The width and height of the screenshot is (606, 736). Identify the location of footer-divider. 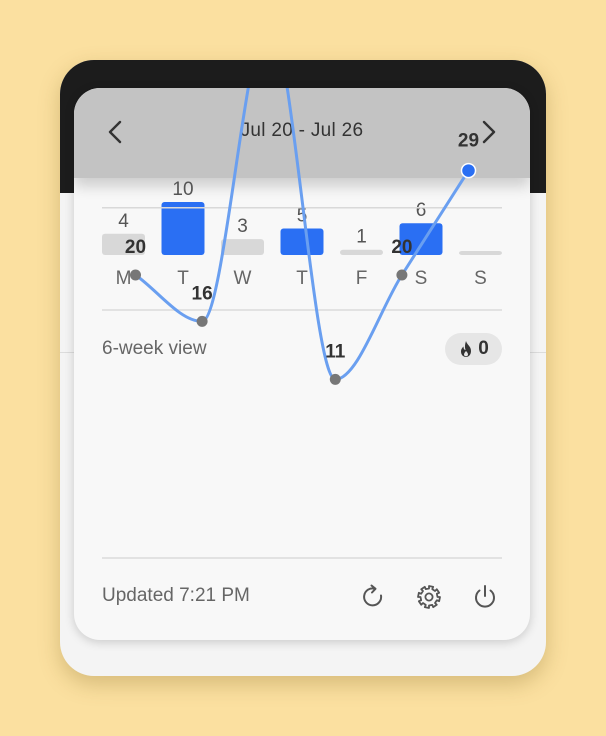
(302, 558).